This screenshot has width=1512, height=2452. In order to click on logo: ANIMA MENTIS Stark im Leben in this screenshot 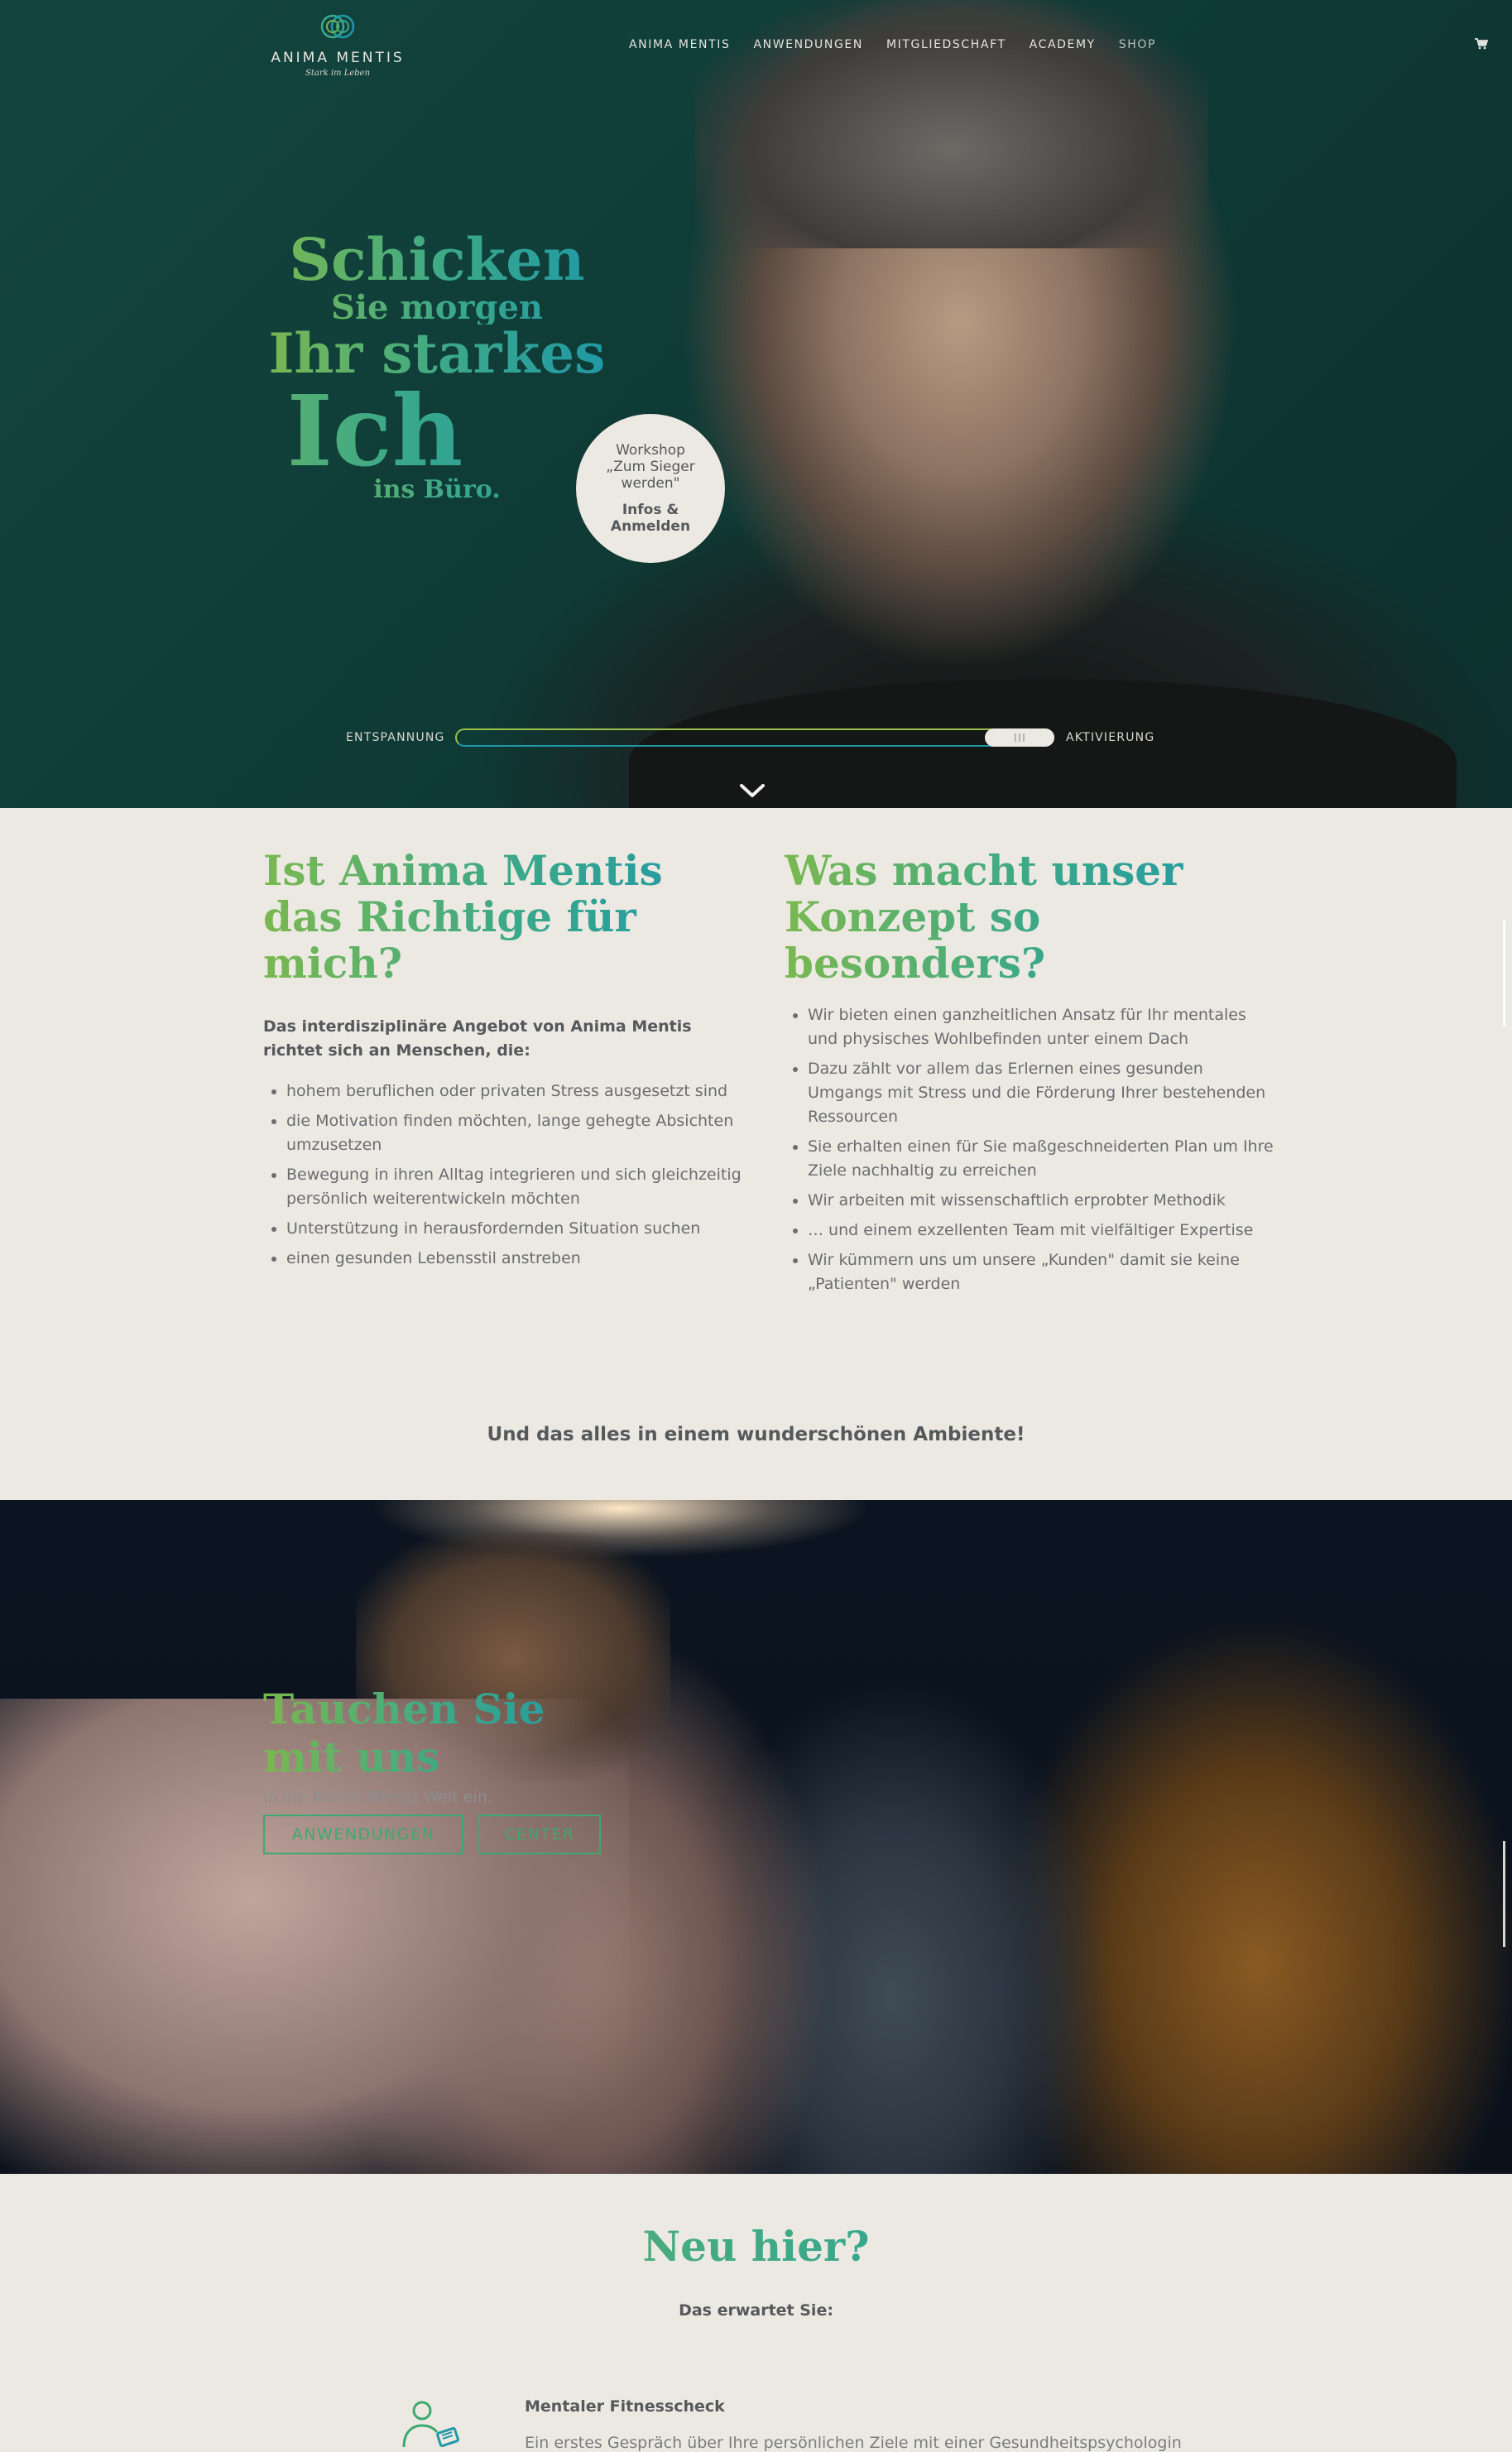, I will do `click(337, 43)`.